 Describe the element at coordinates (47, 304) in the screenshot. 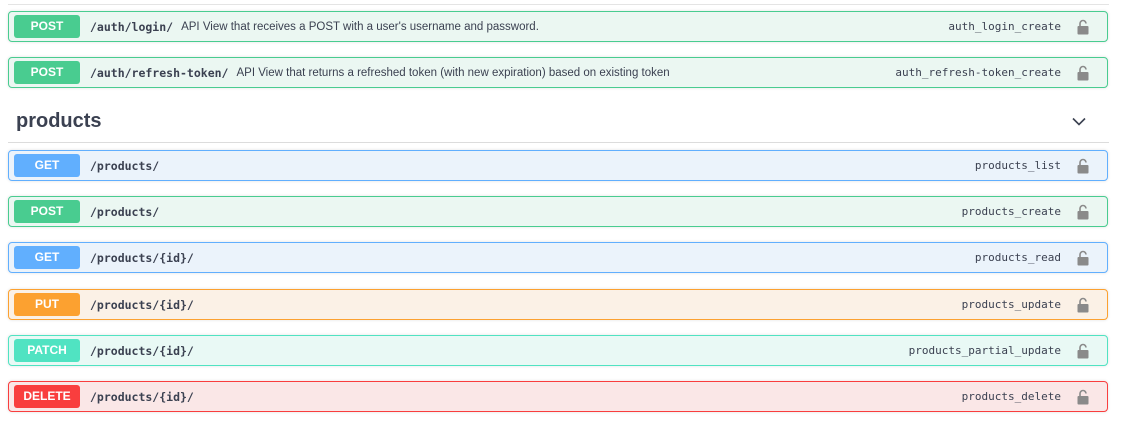

I see `method-badge: PUT` at that location.